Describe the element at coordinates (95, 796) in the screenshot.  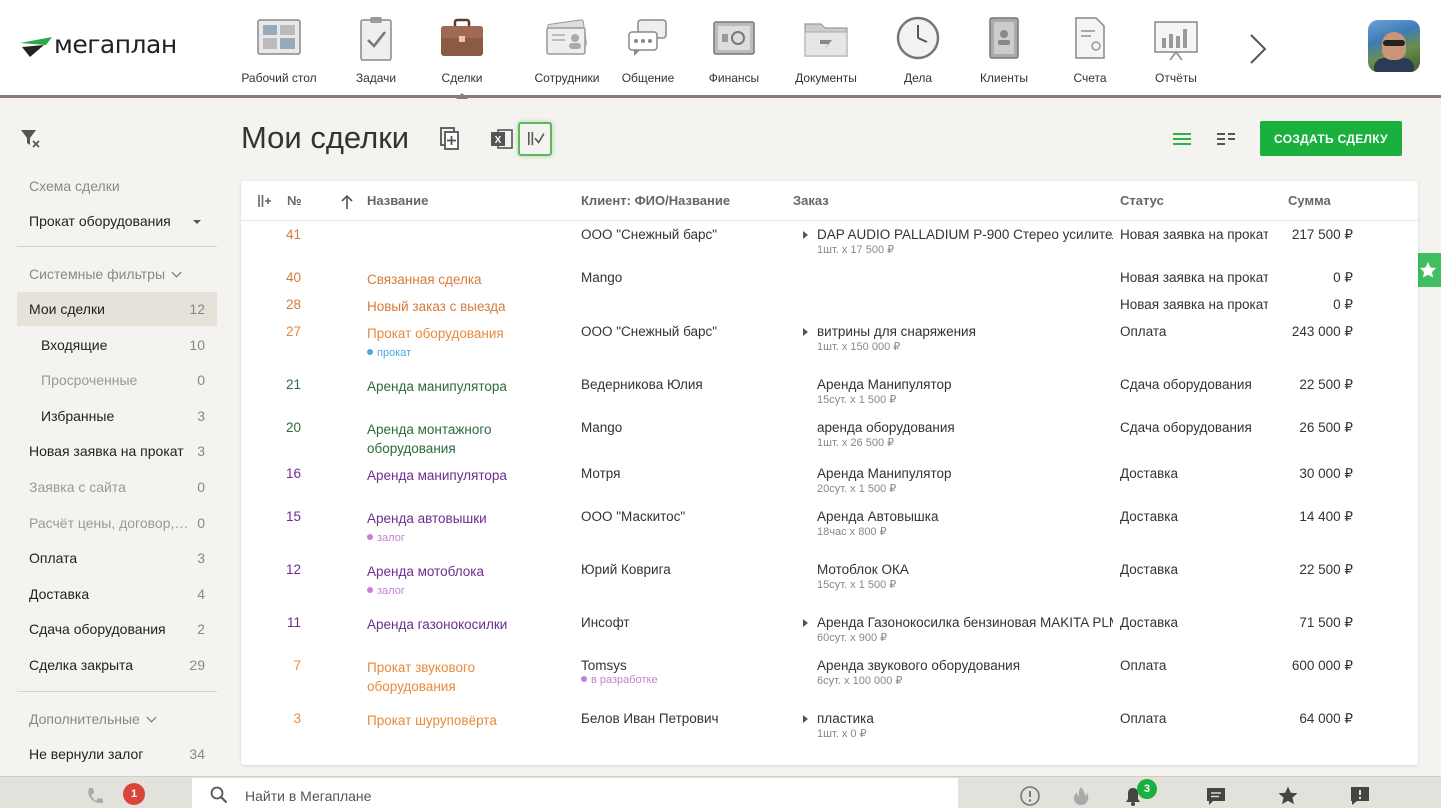
I see `phone-icon` at that location.